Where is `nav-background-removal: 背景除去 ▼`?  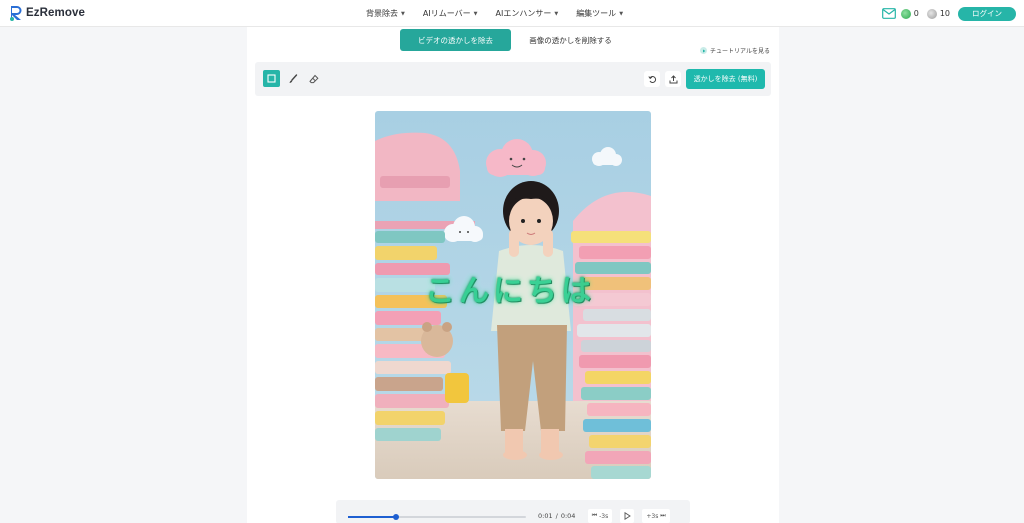
nav-background-removal: 背景除去 ▼ is located at coordinates (385, 13).